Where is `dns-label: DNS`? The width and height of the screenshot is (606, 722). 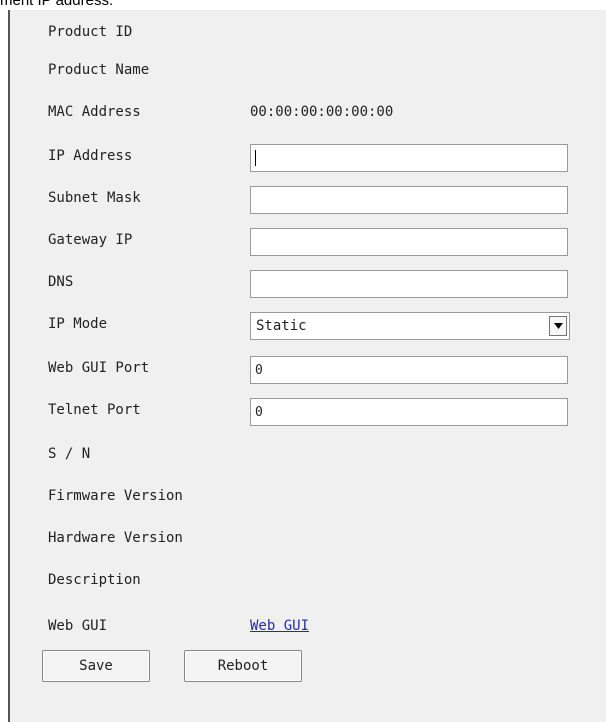
dns-label: DNS is located at coordinates (61, 282).